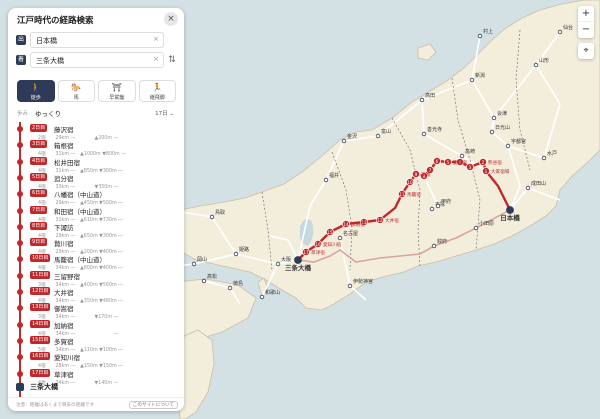 Image resolution: width=600 pixels, height=419 pixels. Describe the element at coordinates (380, 220) in the screenshot. I see `station-number: 12` at that location.